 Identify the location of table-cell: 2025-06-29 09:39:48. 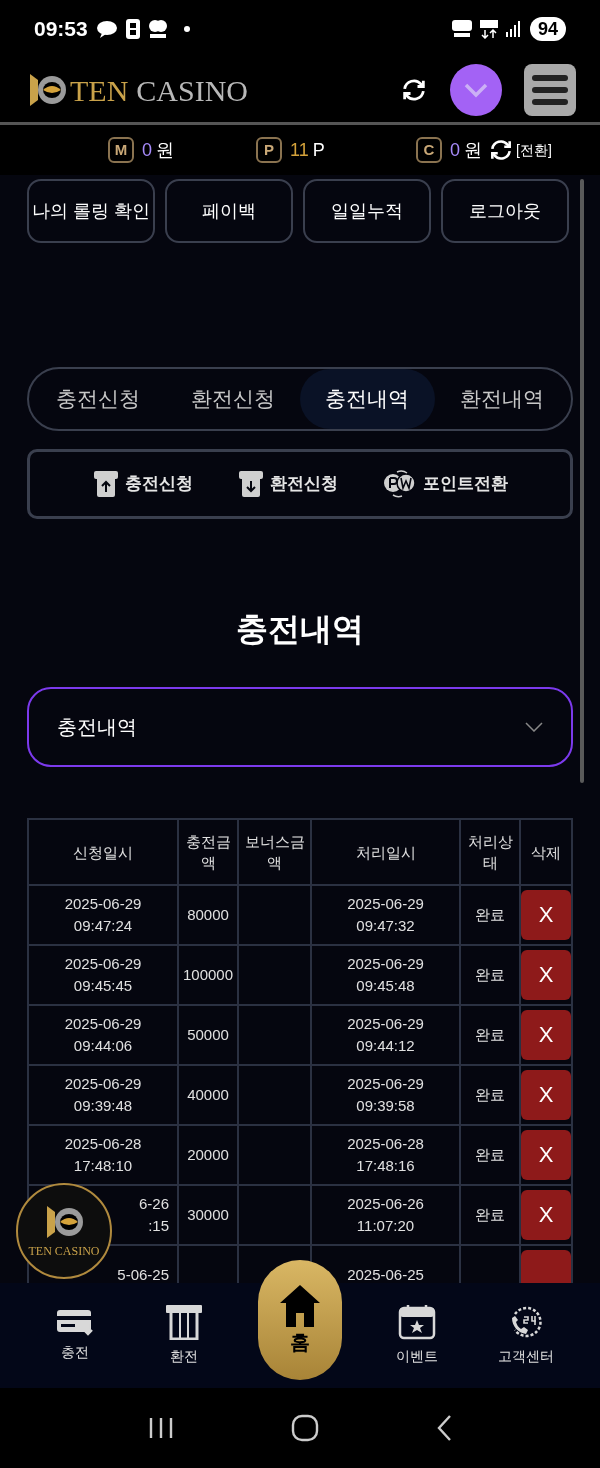
(103, 1095).